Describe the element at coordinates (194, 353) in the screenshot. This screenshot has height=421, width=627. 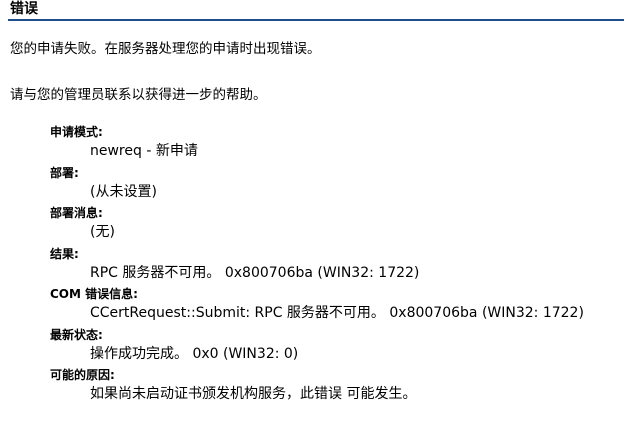
I see `detail-value: 操作成功完成。 0x0 (WIN32: 0)` at that location.